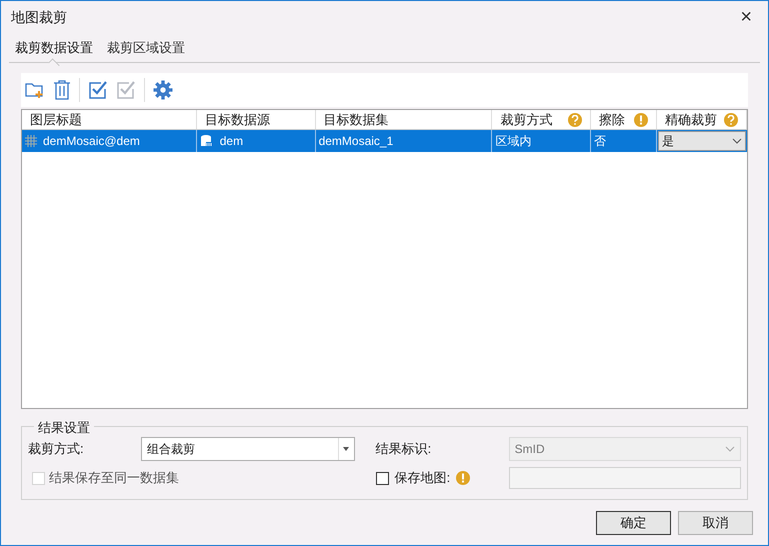 The width and height of the screenshot is (769, 546). I want to click on column-header: 擦除, so click(624, 119).